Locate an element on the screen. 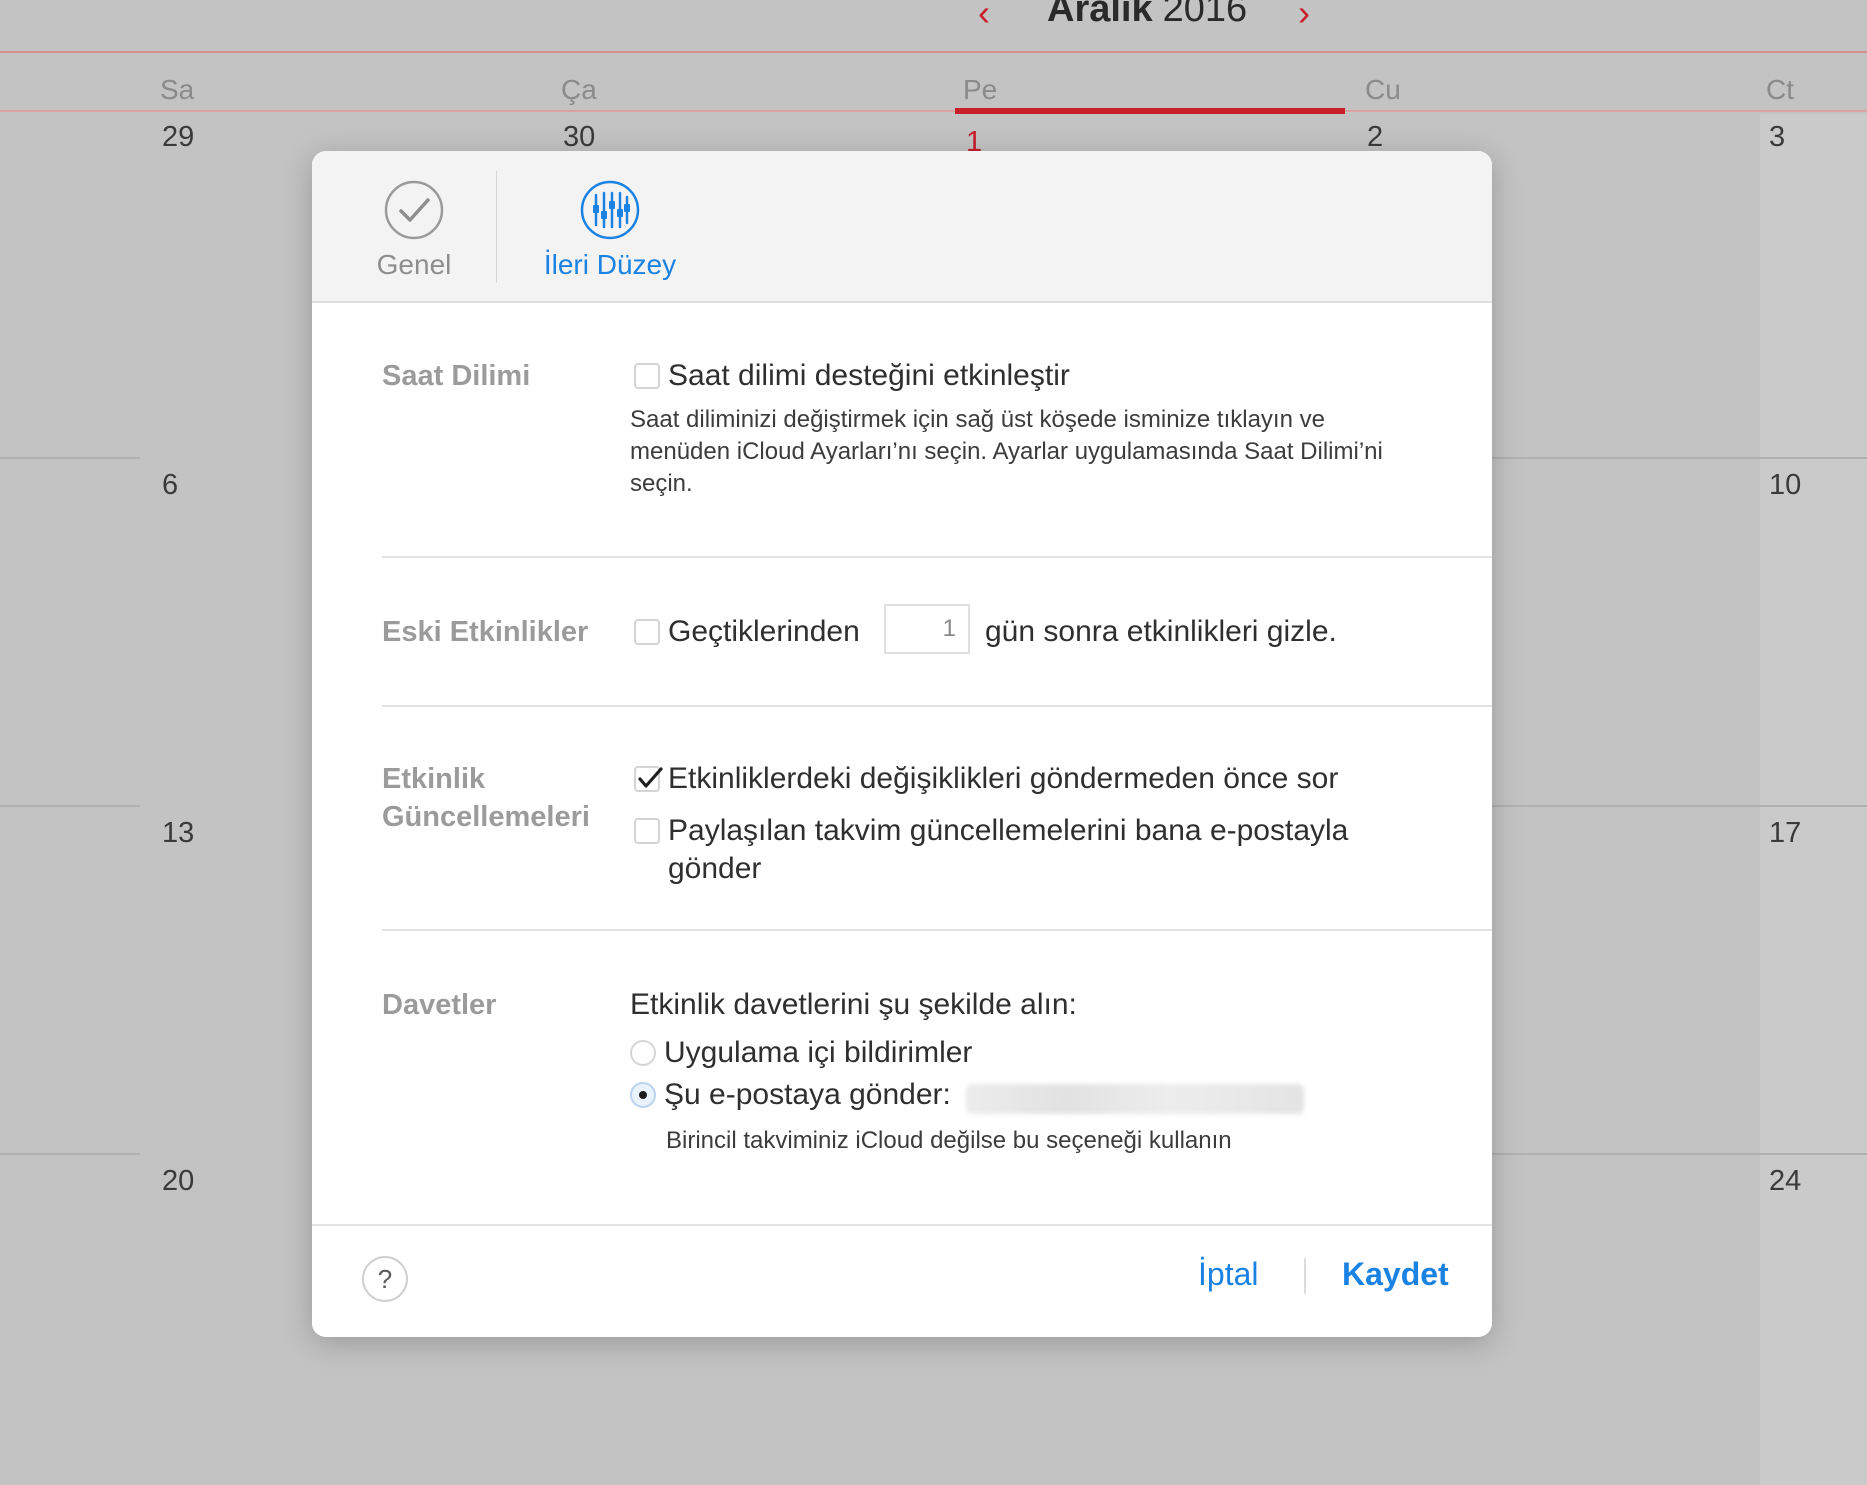 The width and height of the screenshot is (1867, 1485). date-cell: 10 is located at coordinates (1785, 485).